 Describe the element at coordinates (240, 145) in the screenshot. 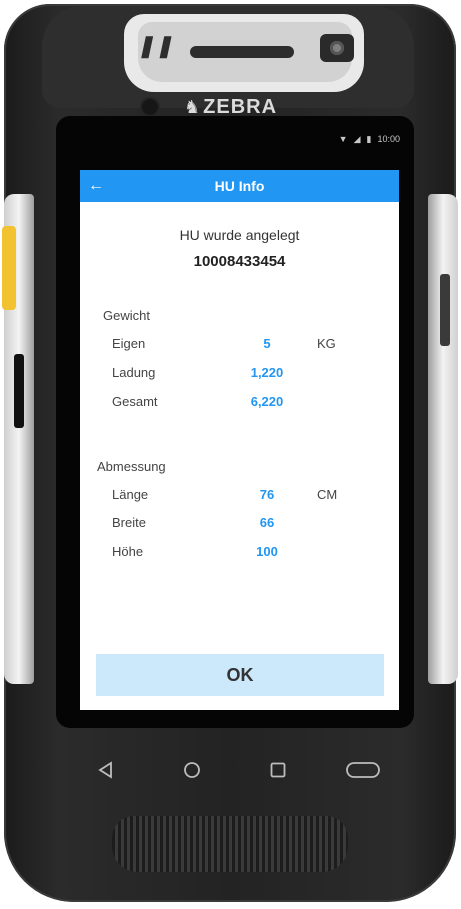

I see `status-bar: ▼ ◢ ▮ 10:00` at that location.